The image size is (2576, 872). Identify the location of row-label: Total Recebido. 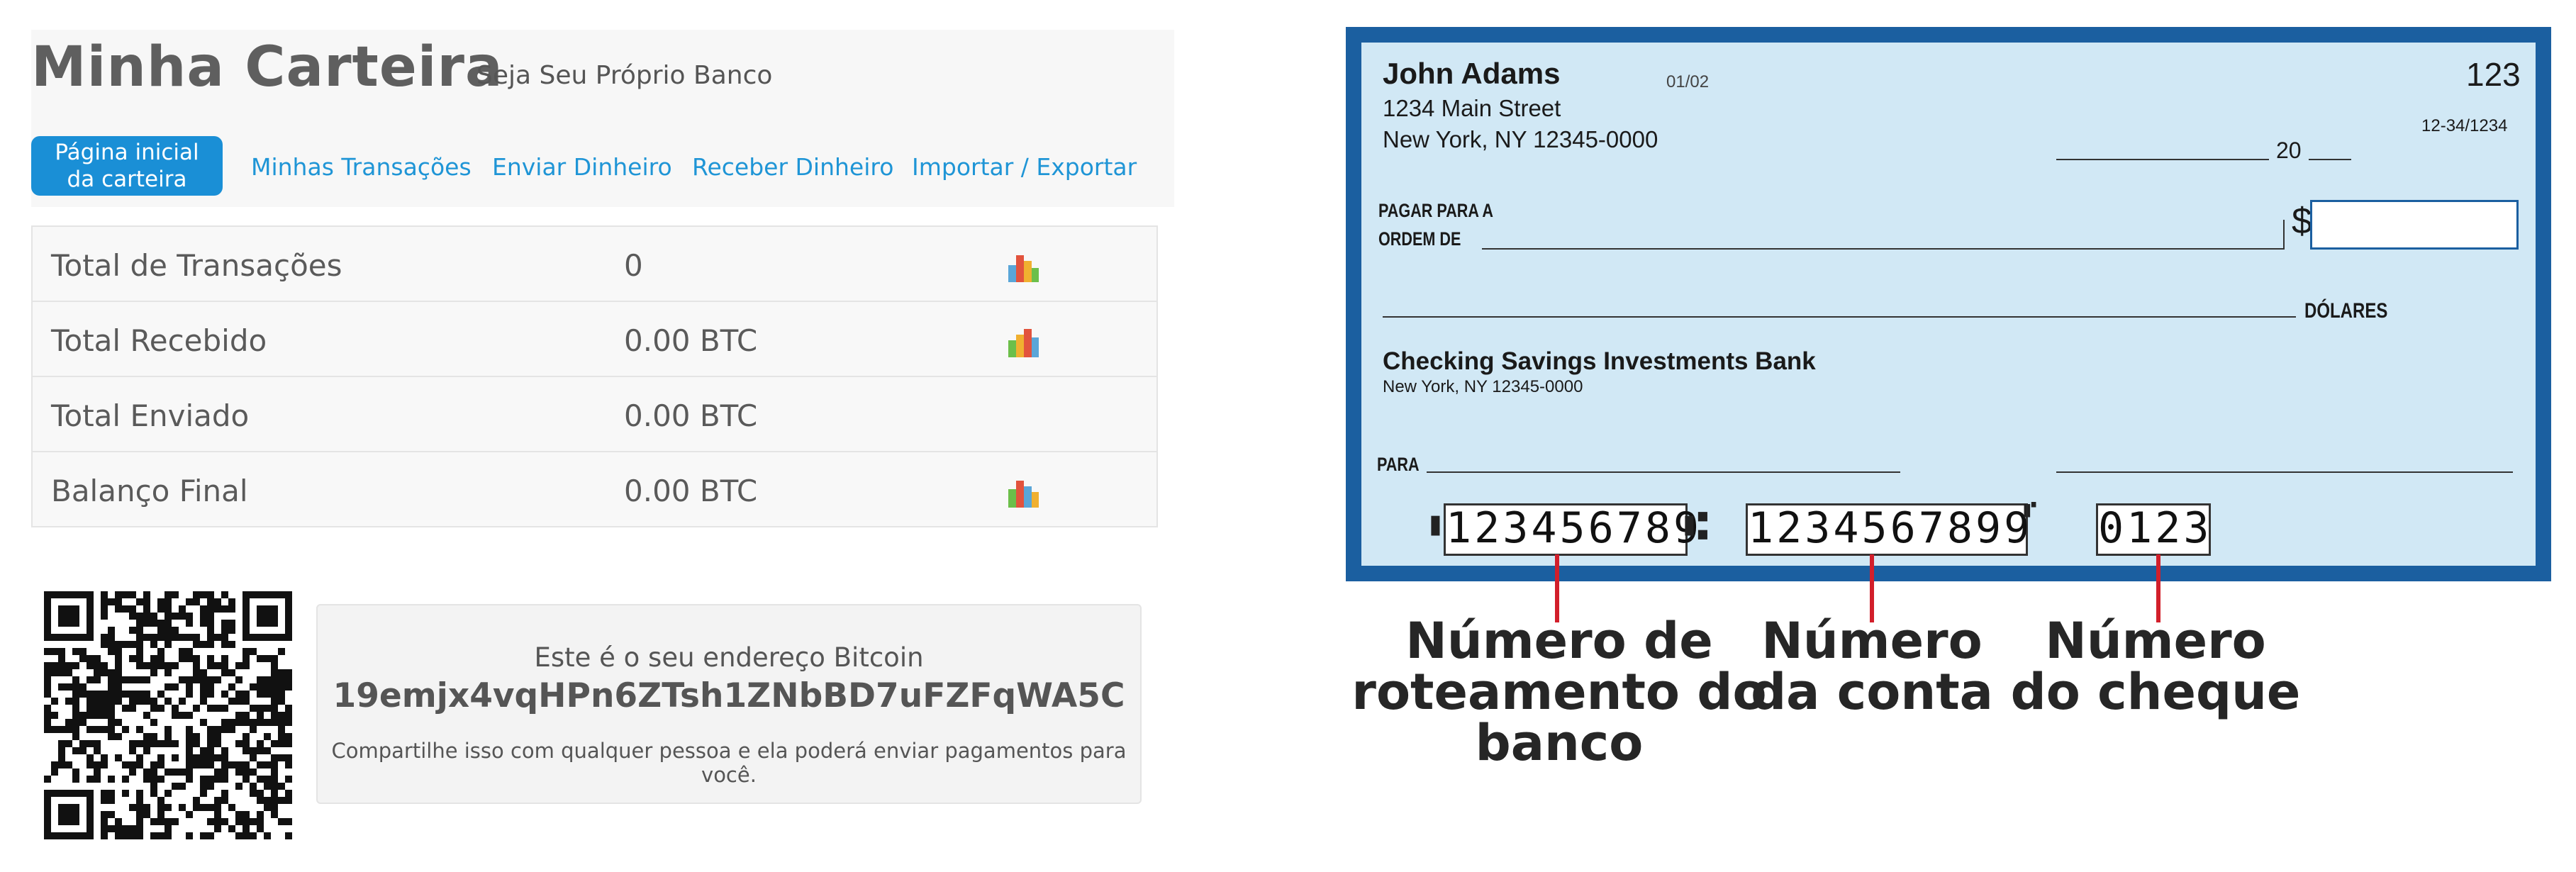
(159, 340).